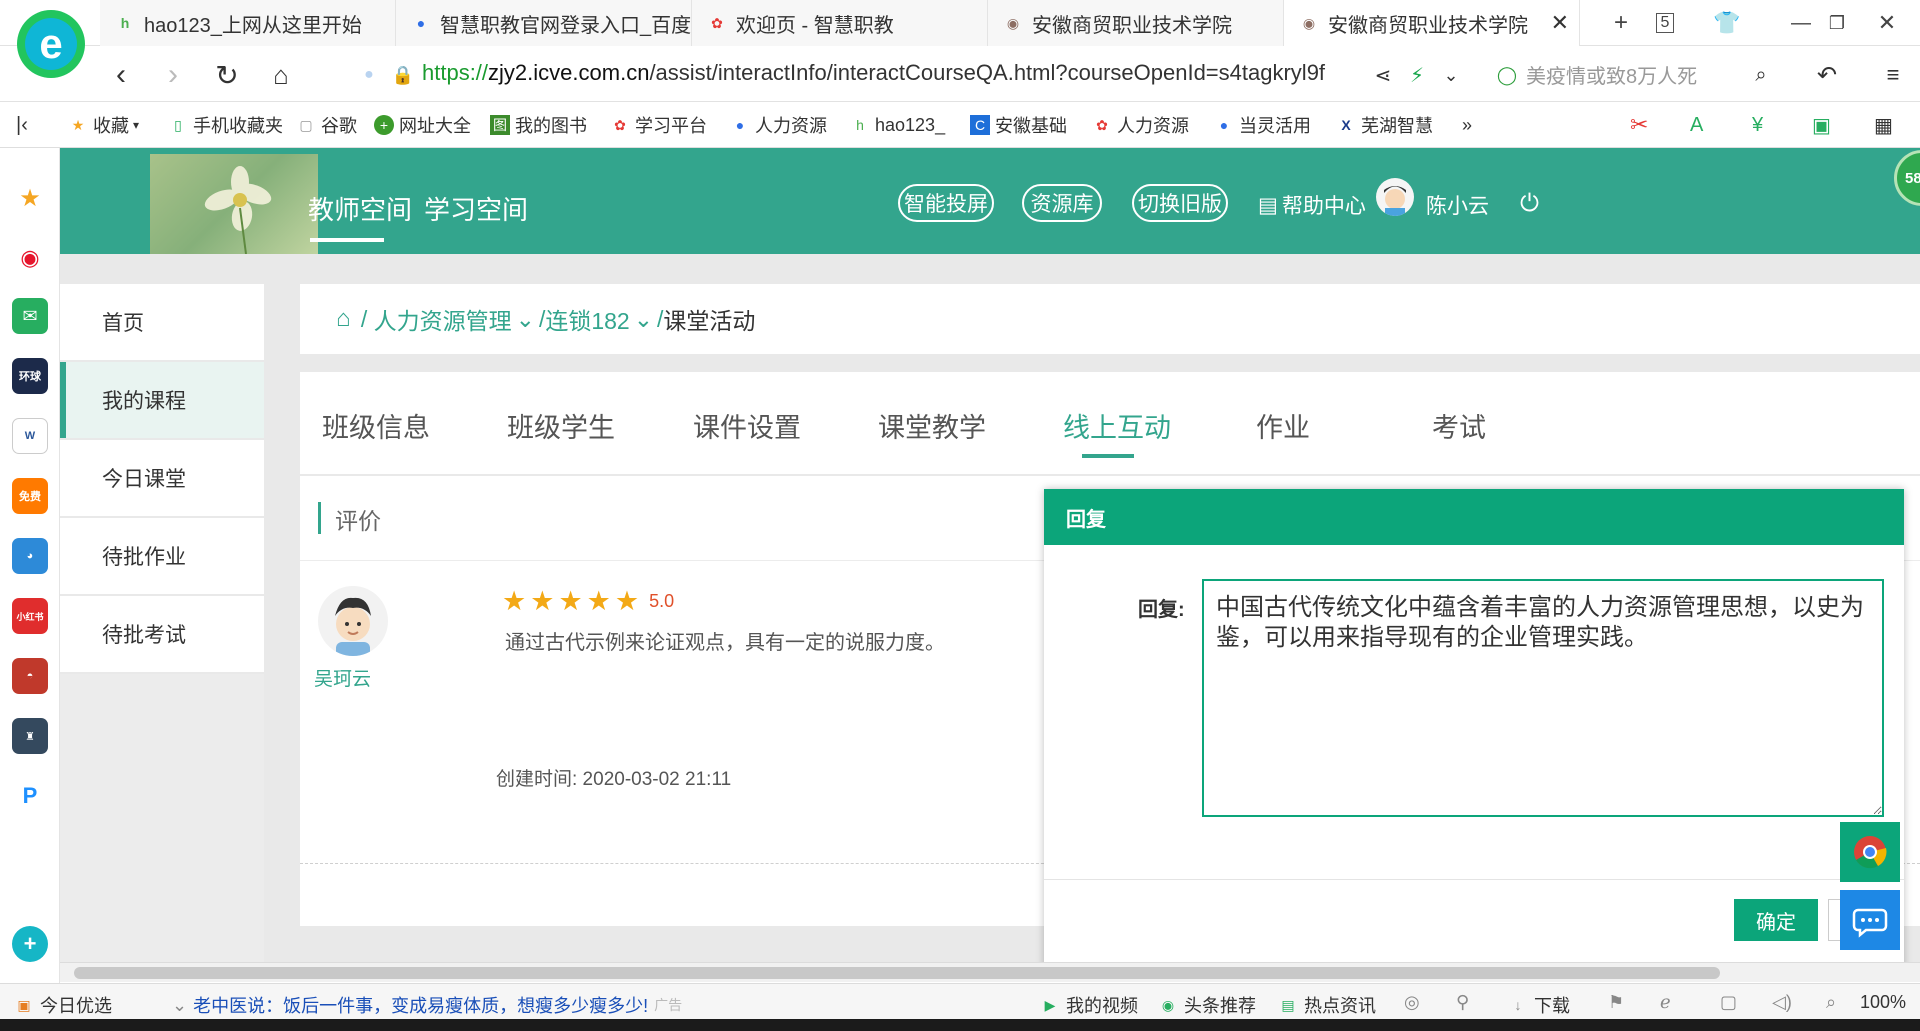 Image resolution: width=1920 pixels, height=1031 pixels. I want to click on tab-class-students: 班级学生, so click(561, 425).